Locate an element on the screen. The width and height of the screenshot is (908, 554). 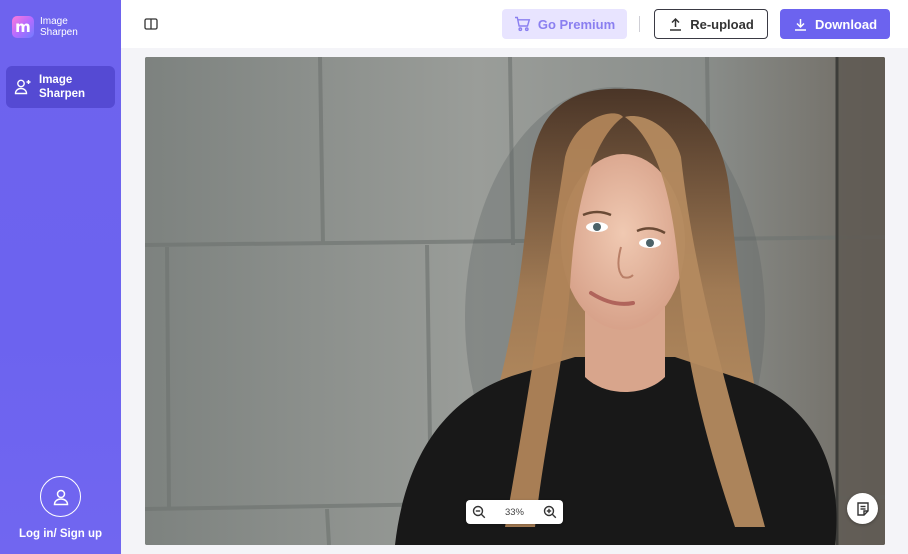
zoom-level: 33% is located at coordinates (514, 512).